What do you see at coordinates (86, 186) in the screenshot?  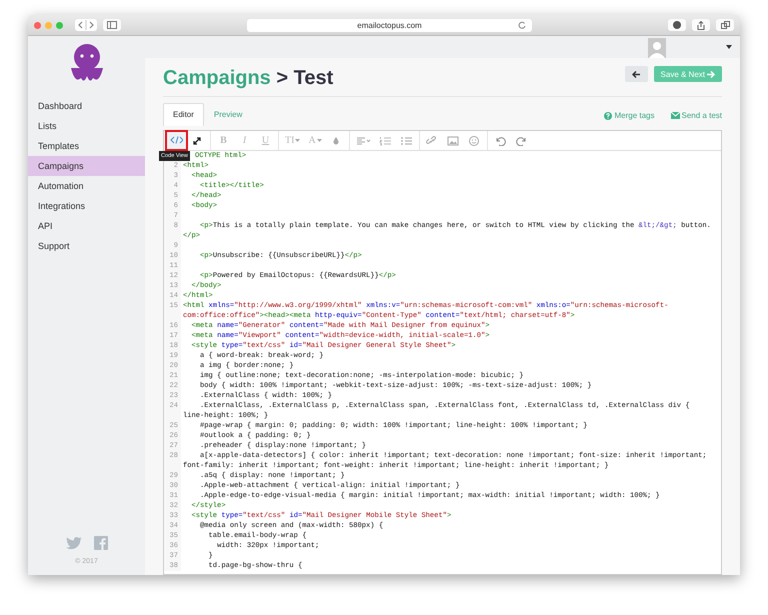 I see `nav-item: Automation` at bounding box center [86, 186].